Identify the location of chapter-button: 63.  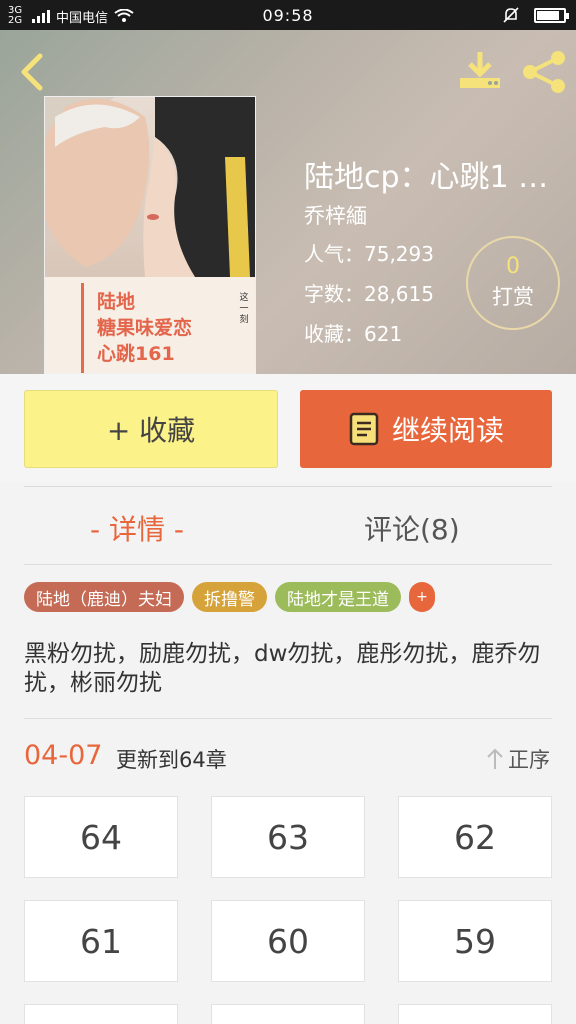
(288, 837).